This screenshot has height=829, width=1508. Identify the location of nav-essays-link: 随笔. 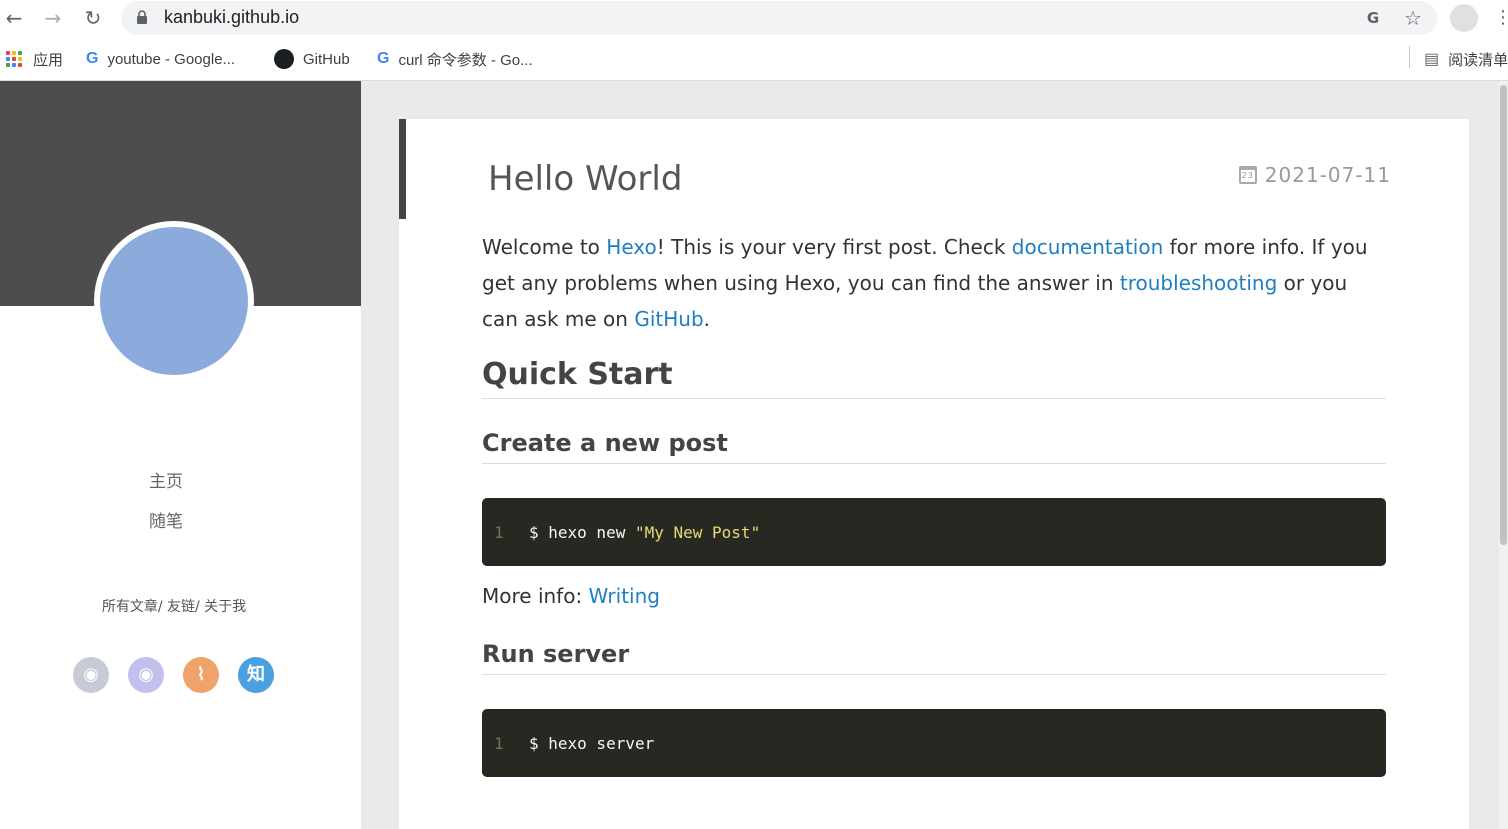
(166, 519).